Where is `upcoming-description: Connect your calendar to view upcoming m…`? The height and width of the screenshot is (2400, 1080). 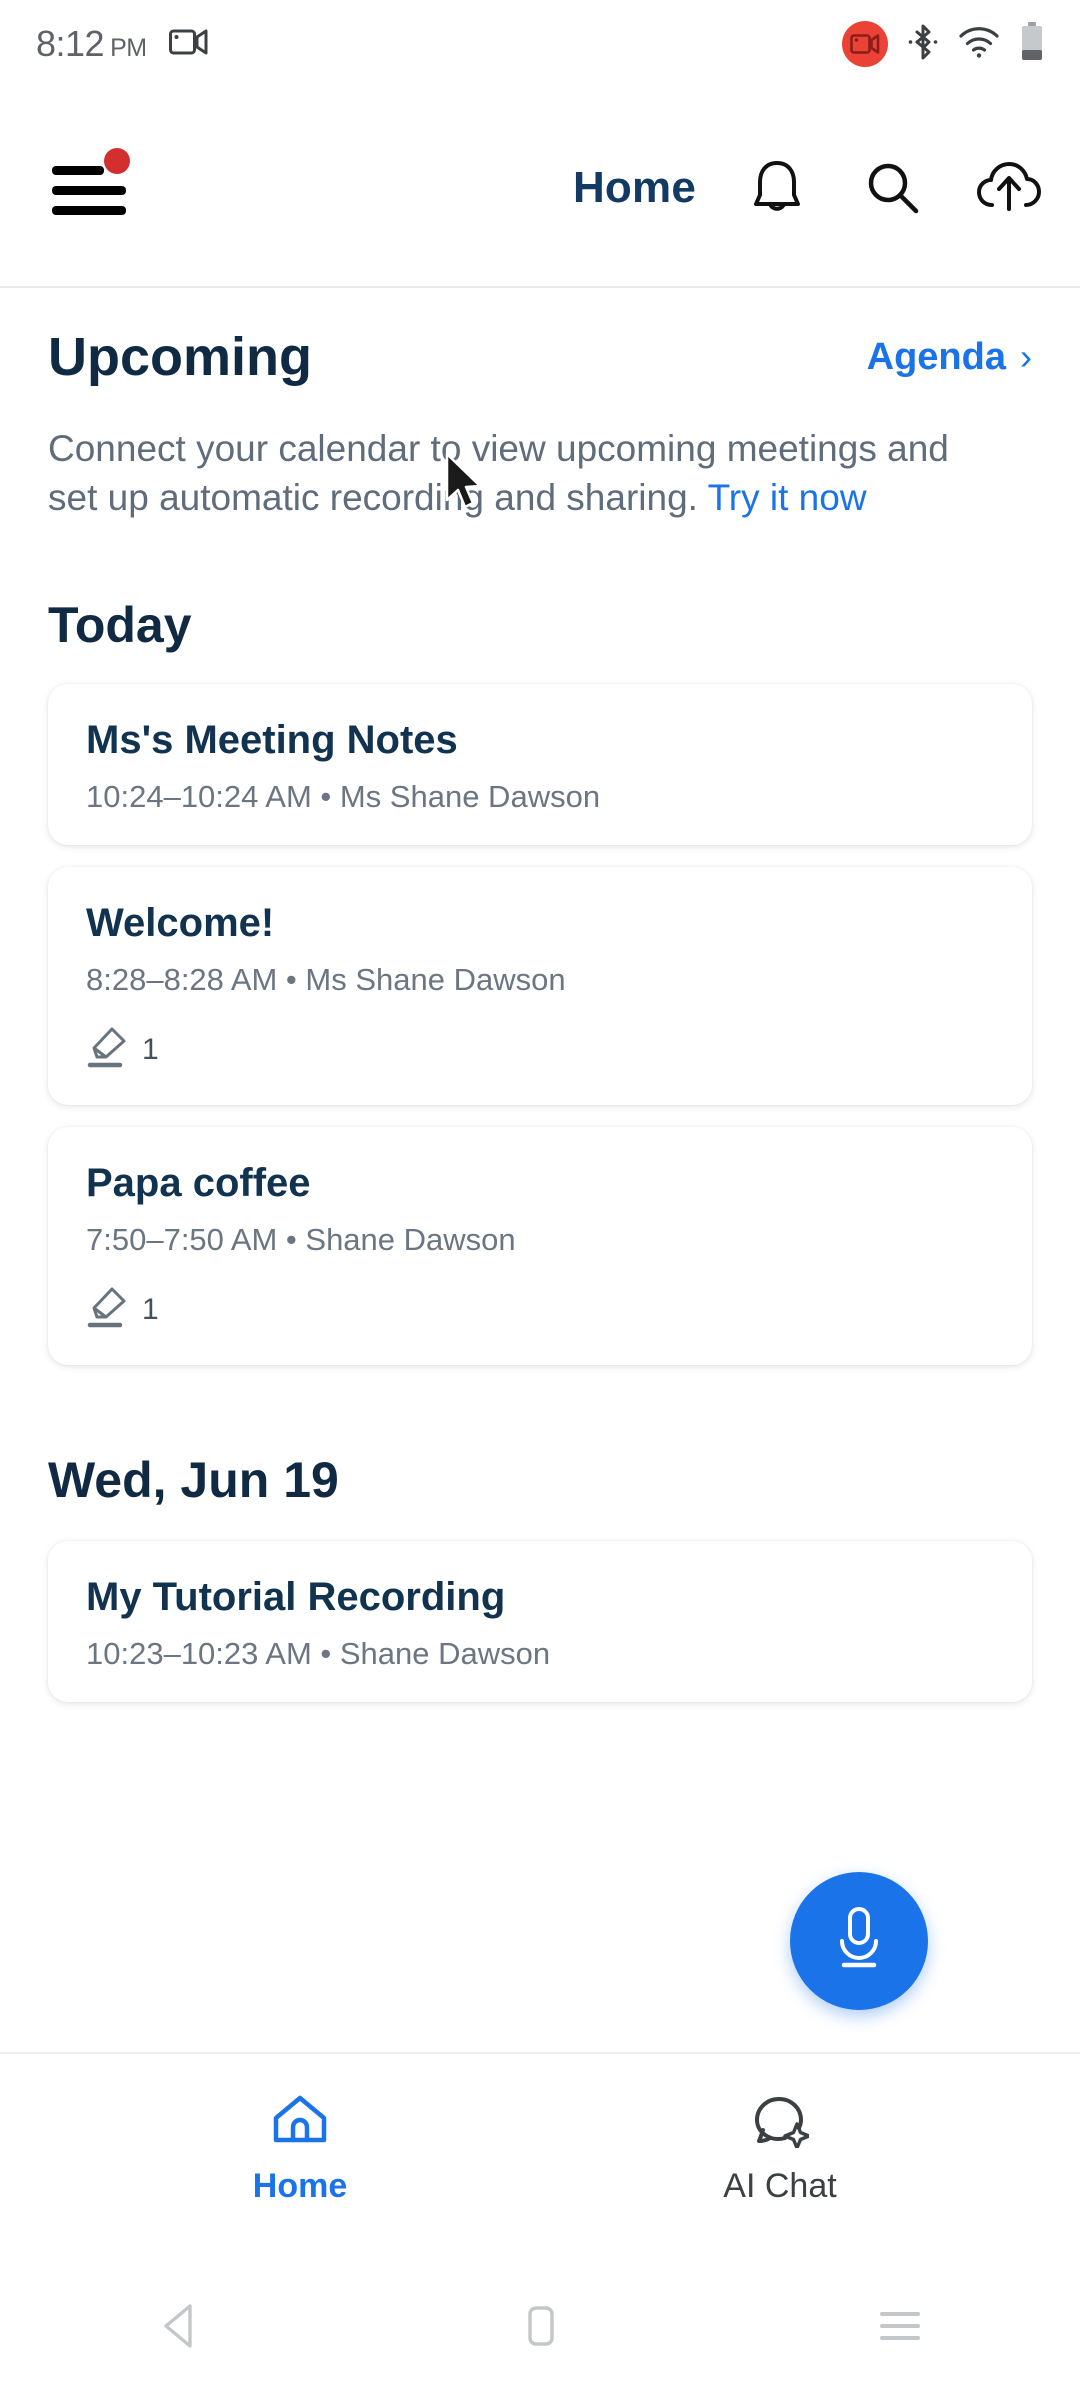
upcoming-description: Connect your calendar to view upcoming m… is located at coordinates (500, 473).